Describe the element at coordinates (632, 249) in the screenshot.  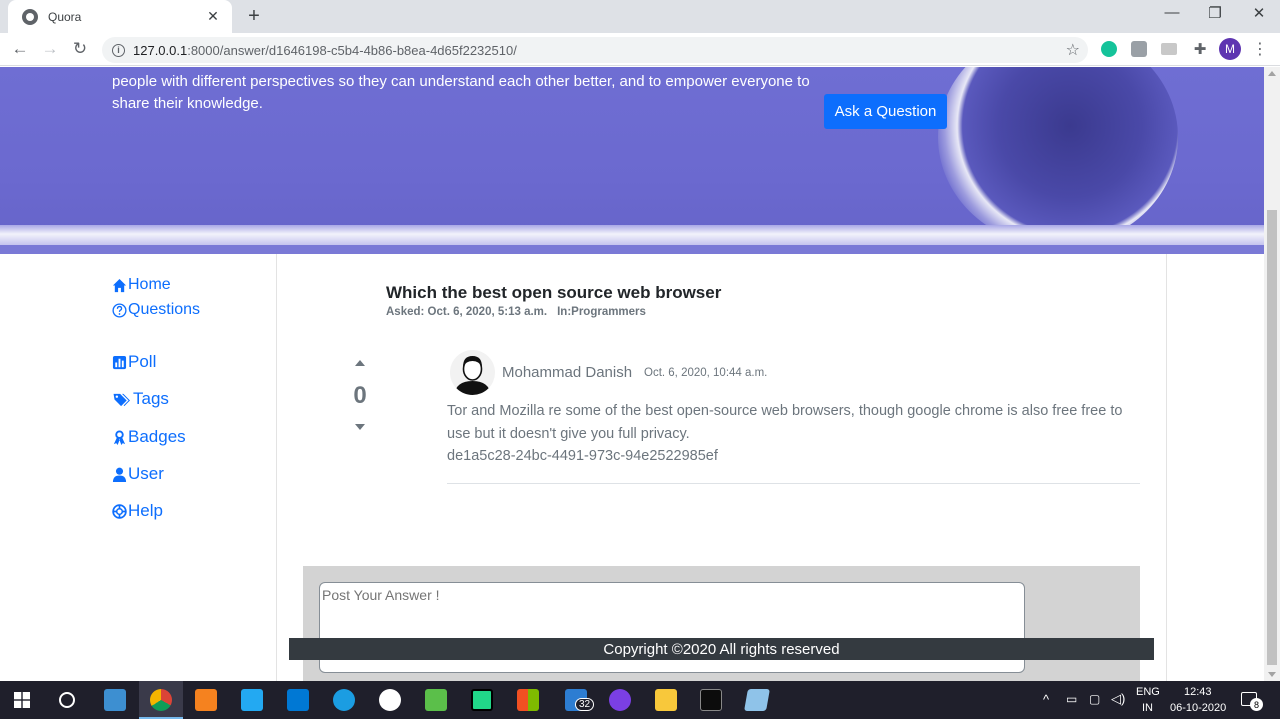
I see `hero-stripe-bottom` at that location.